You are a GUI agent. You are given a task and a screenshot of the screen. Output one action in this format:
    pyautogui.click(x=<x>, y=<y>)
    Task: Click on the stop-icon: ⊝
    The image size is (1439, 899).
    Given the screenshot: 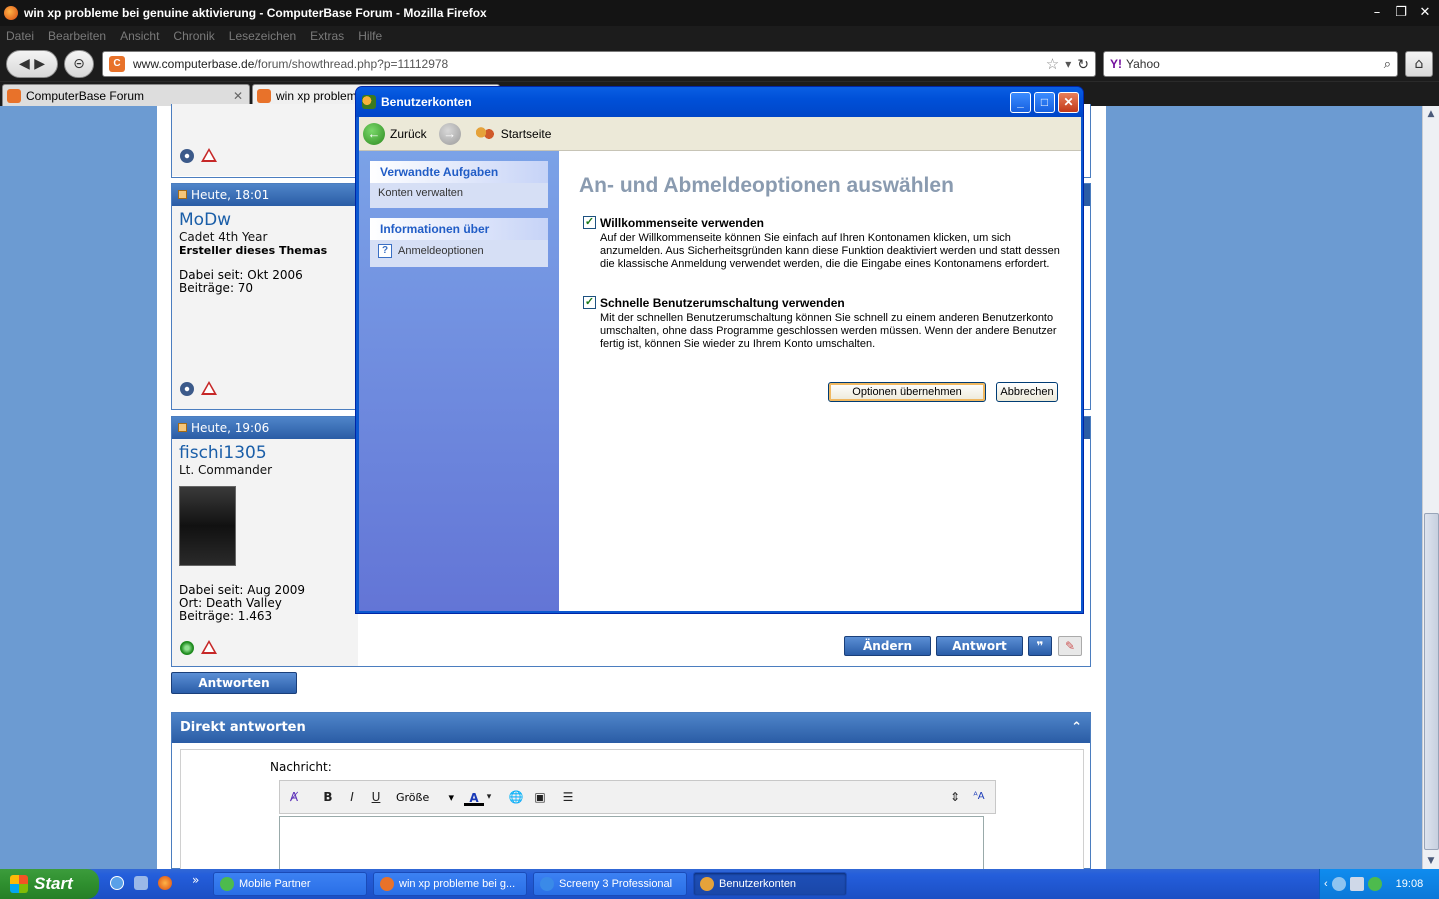 What is the action you would take?
    pyautogui.click(x=79, y=64)
    